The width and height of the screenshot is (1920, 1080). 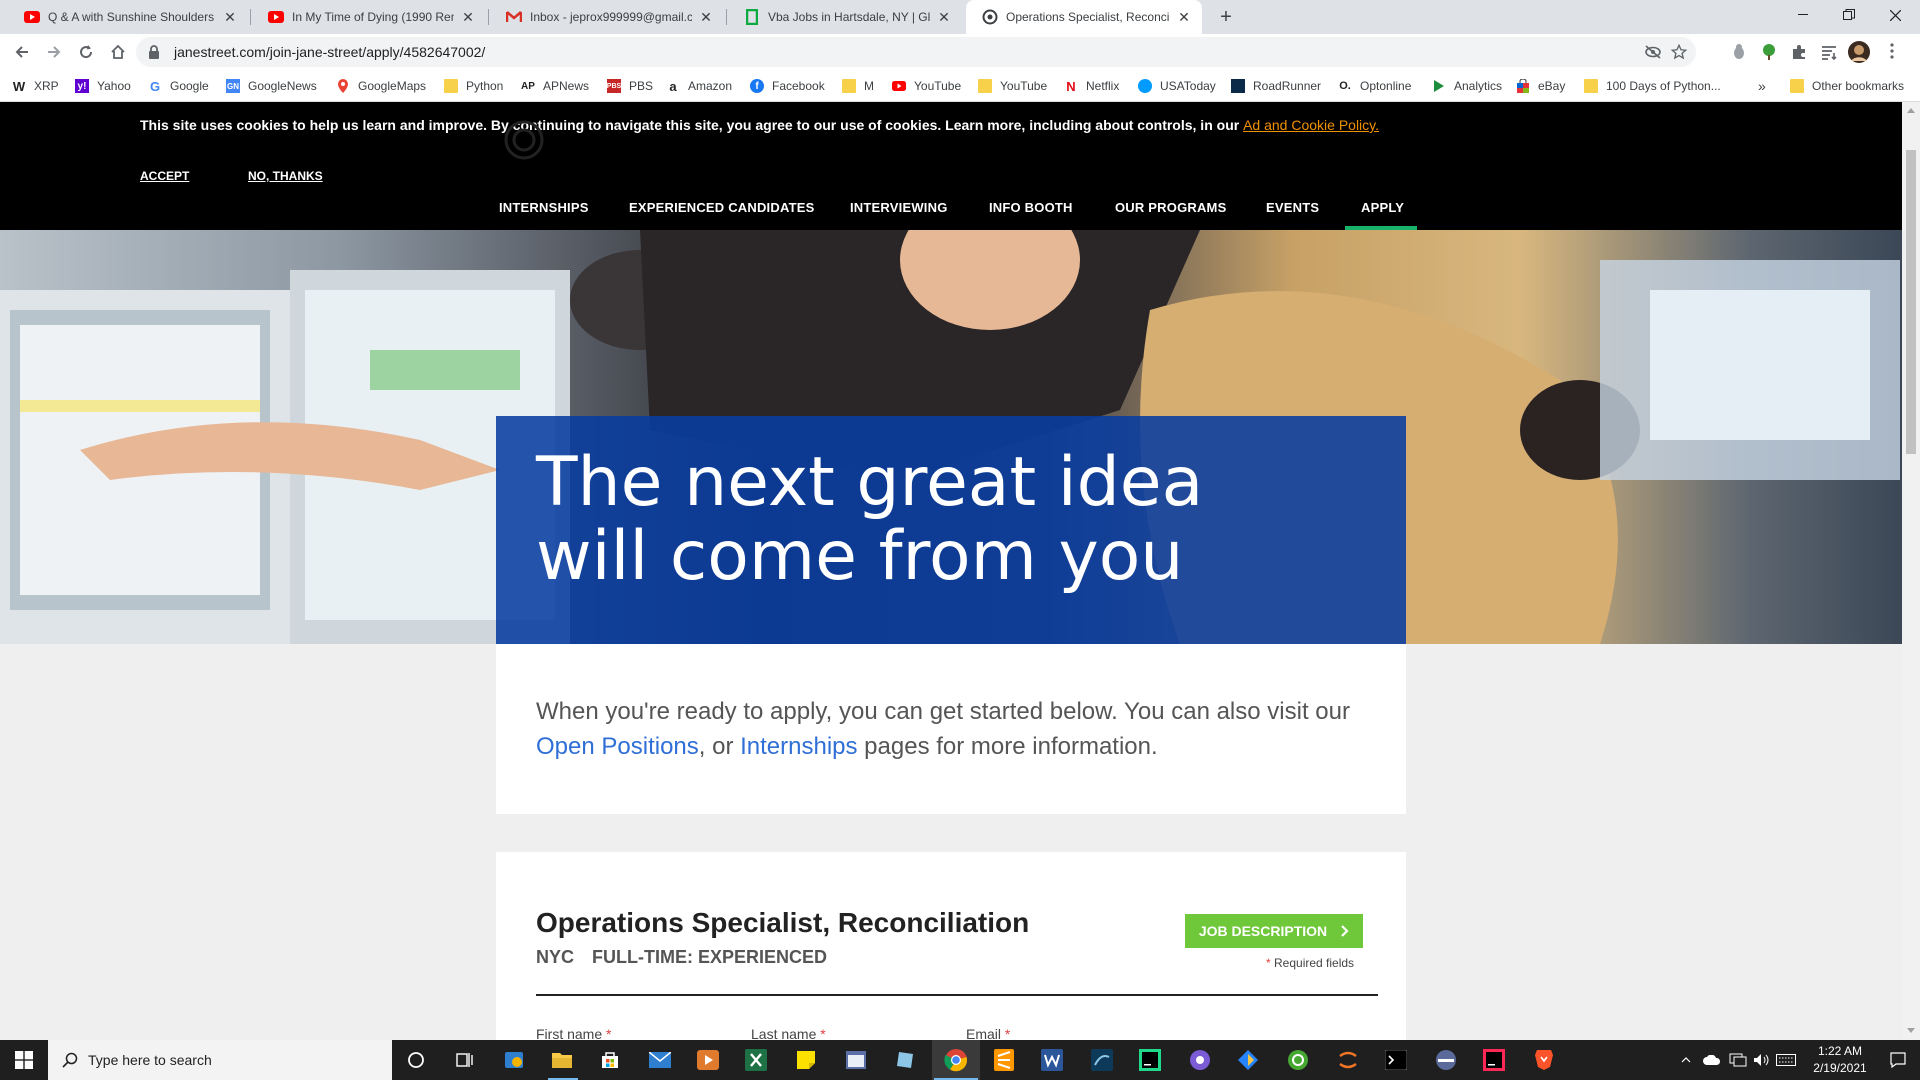 I want to click on eye-slash-icon, so click(x=1653, y=52).